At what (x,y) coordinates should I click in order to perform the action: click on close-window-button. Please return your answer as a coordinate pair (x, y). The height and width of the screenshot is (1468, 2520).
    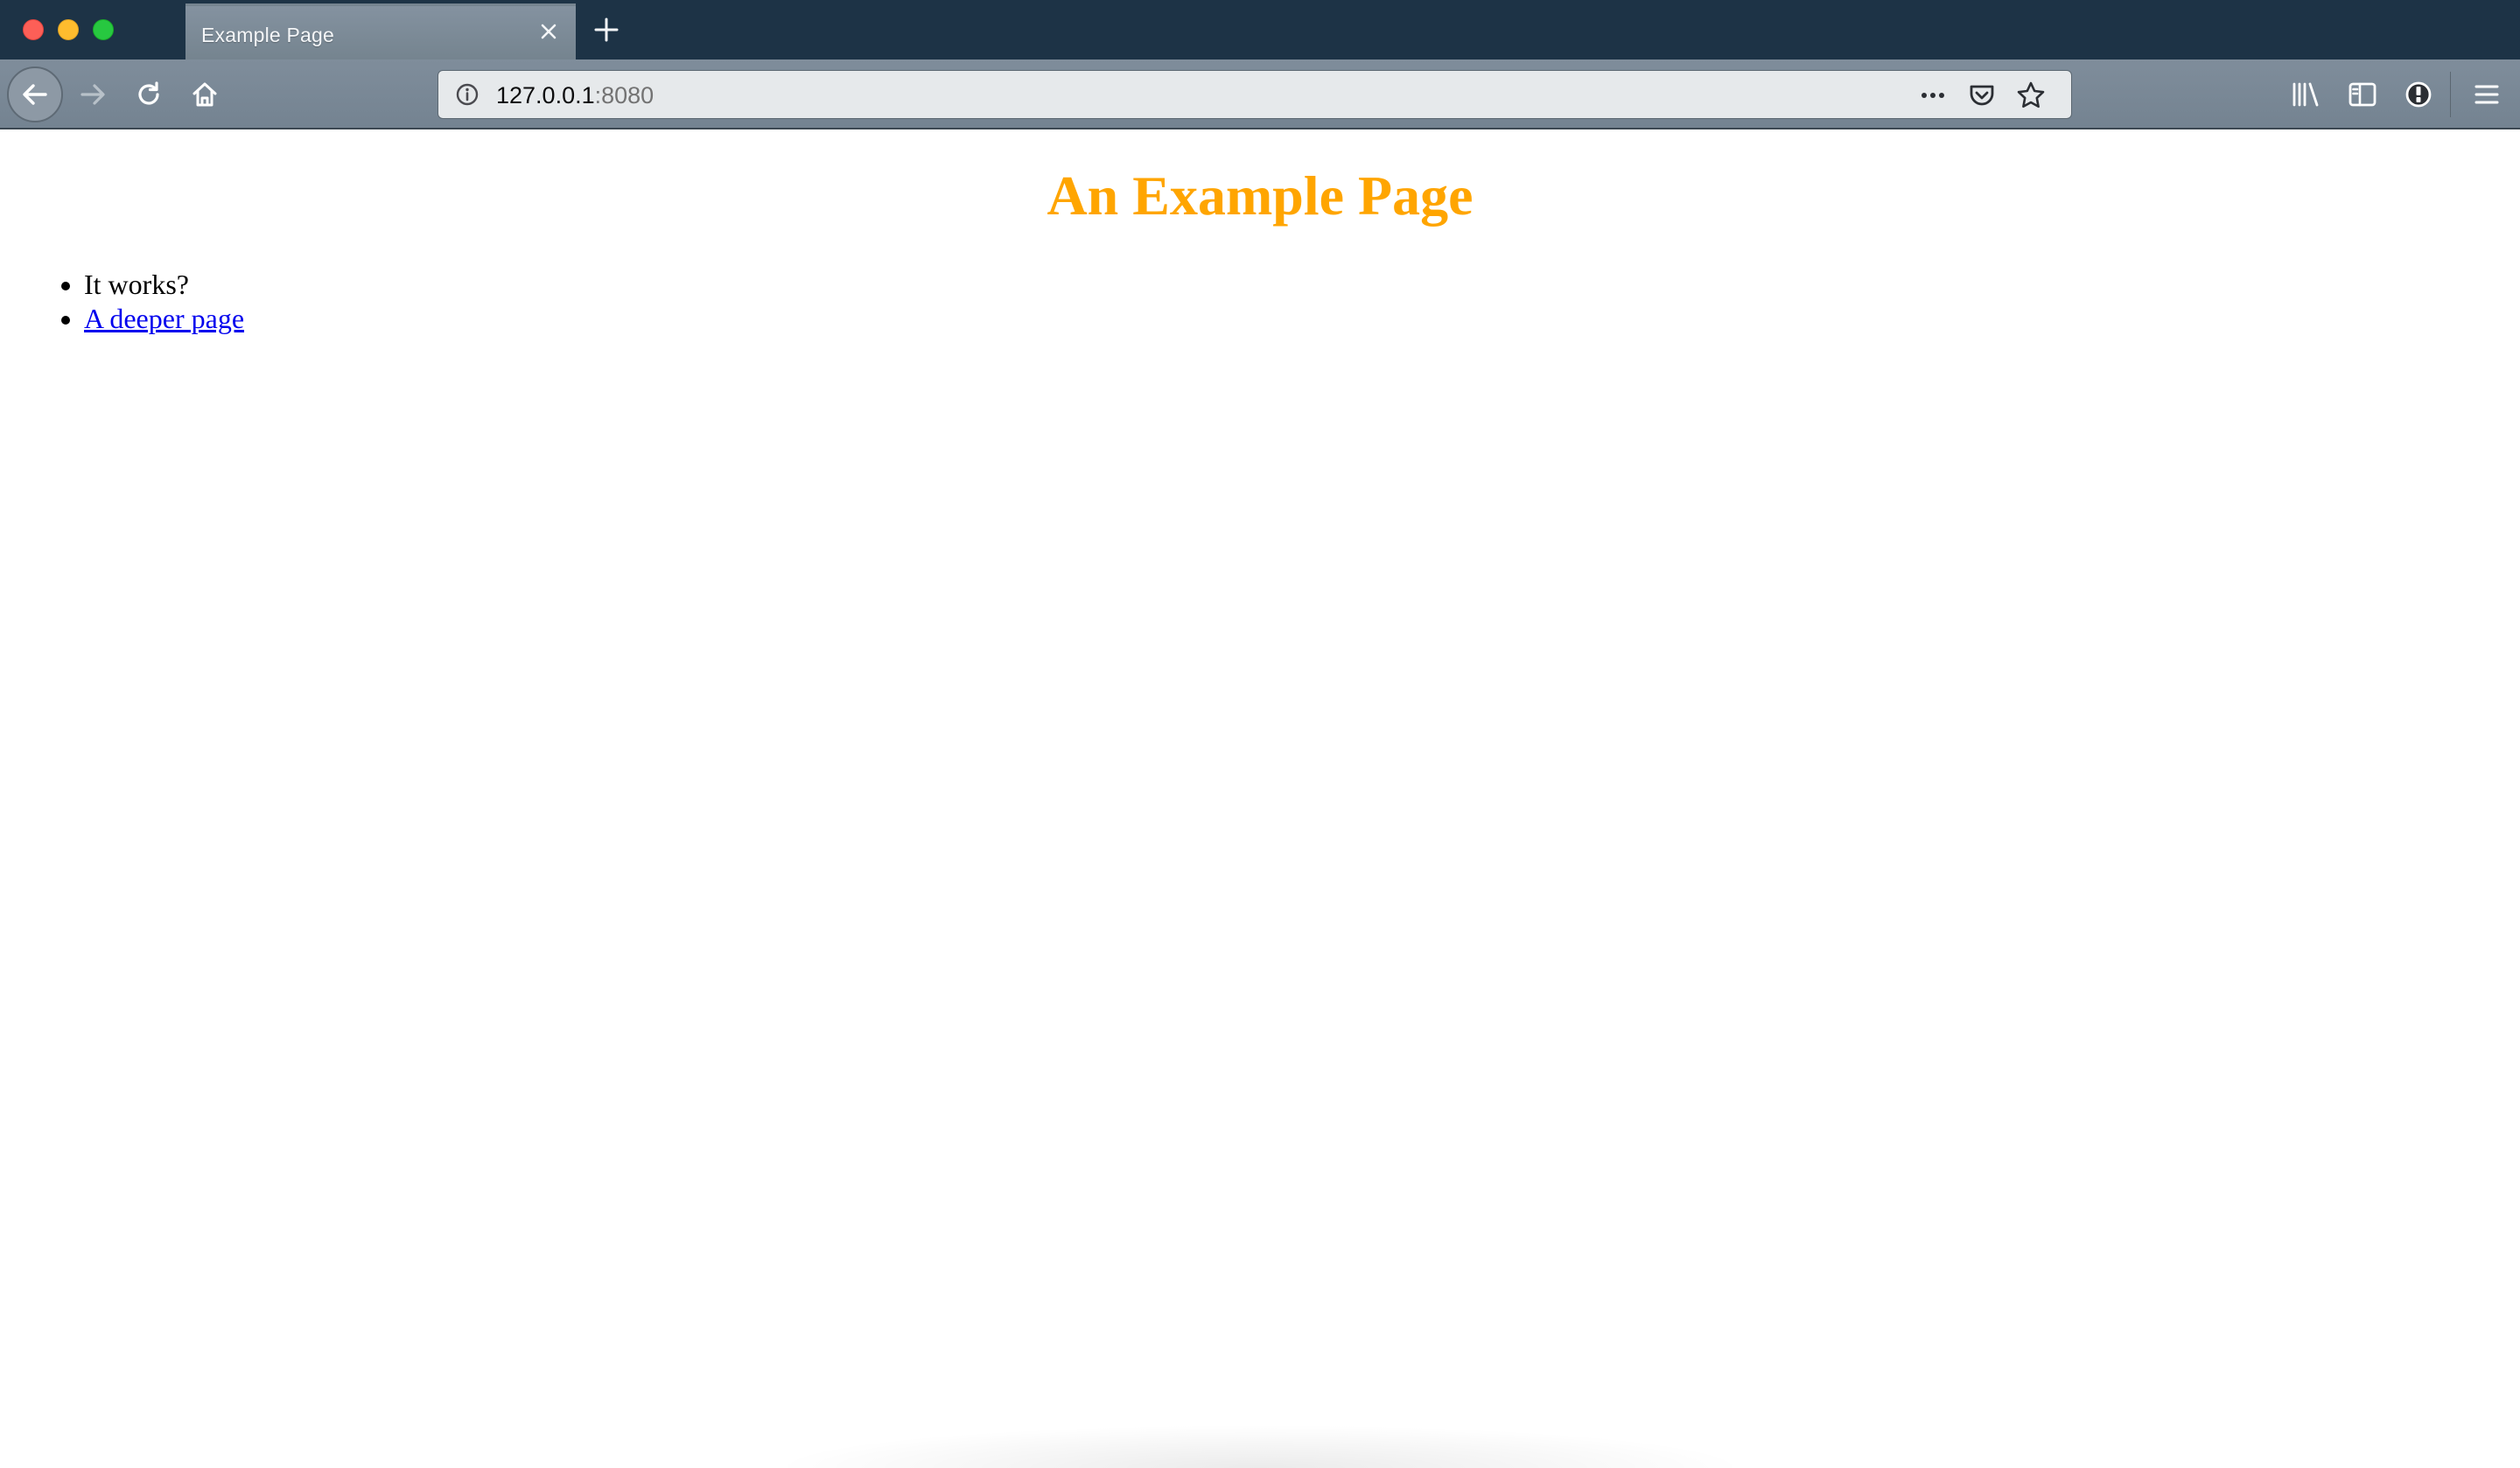
    Looking at the image, I should click on (33, 29).